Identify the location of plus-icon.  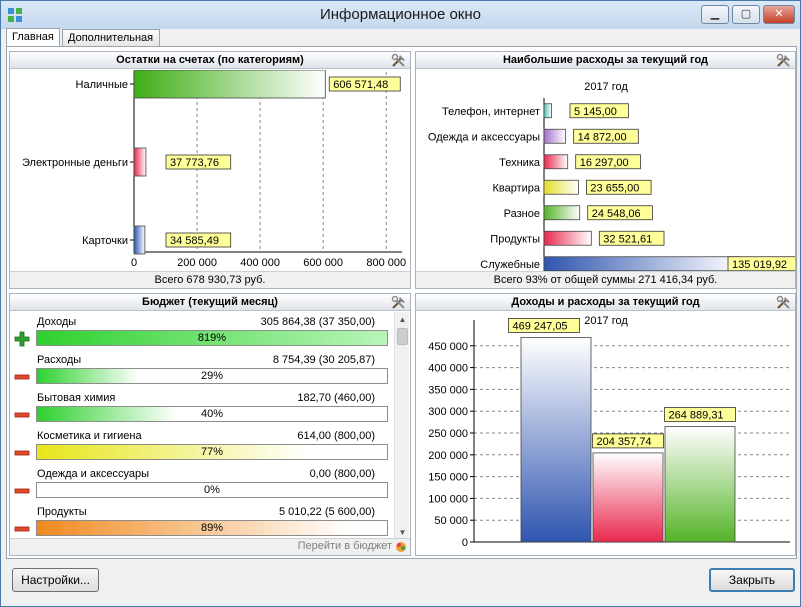
(22, 339).